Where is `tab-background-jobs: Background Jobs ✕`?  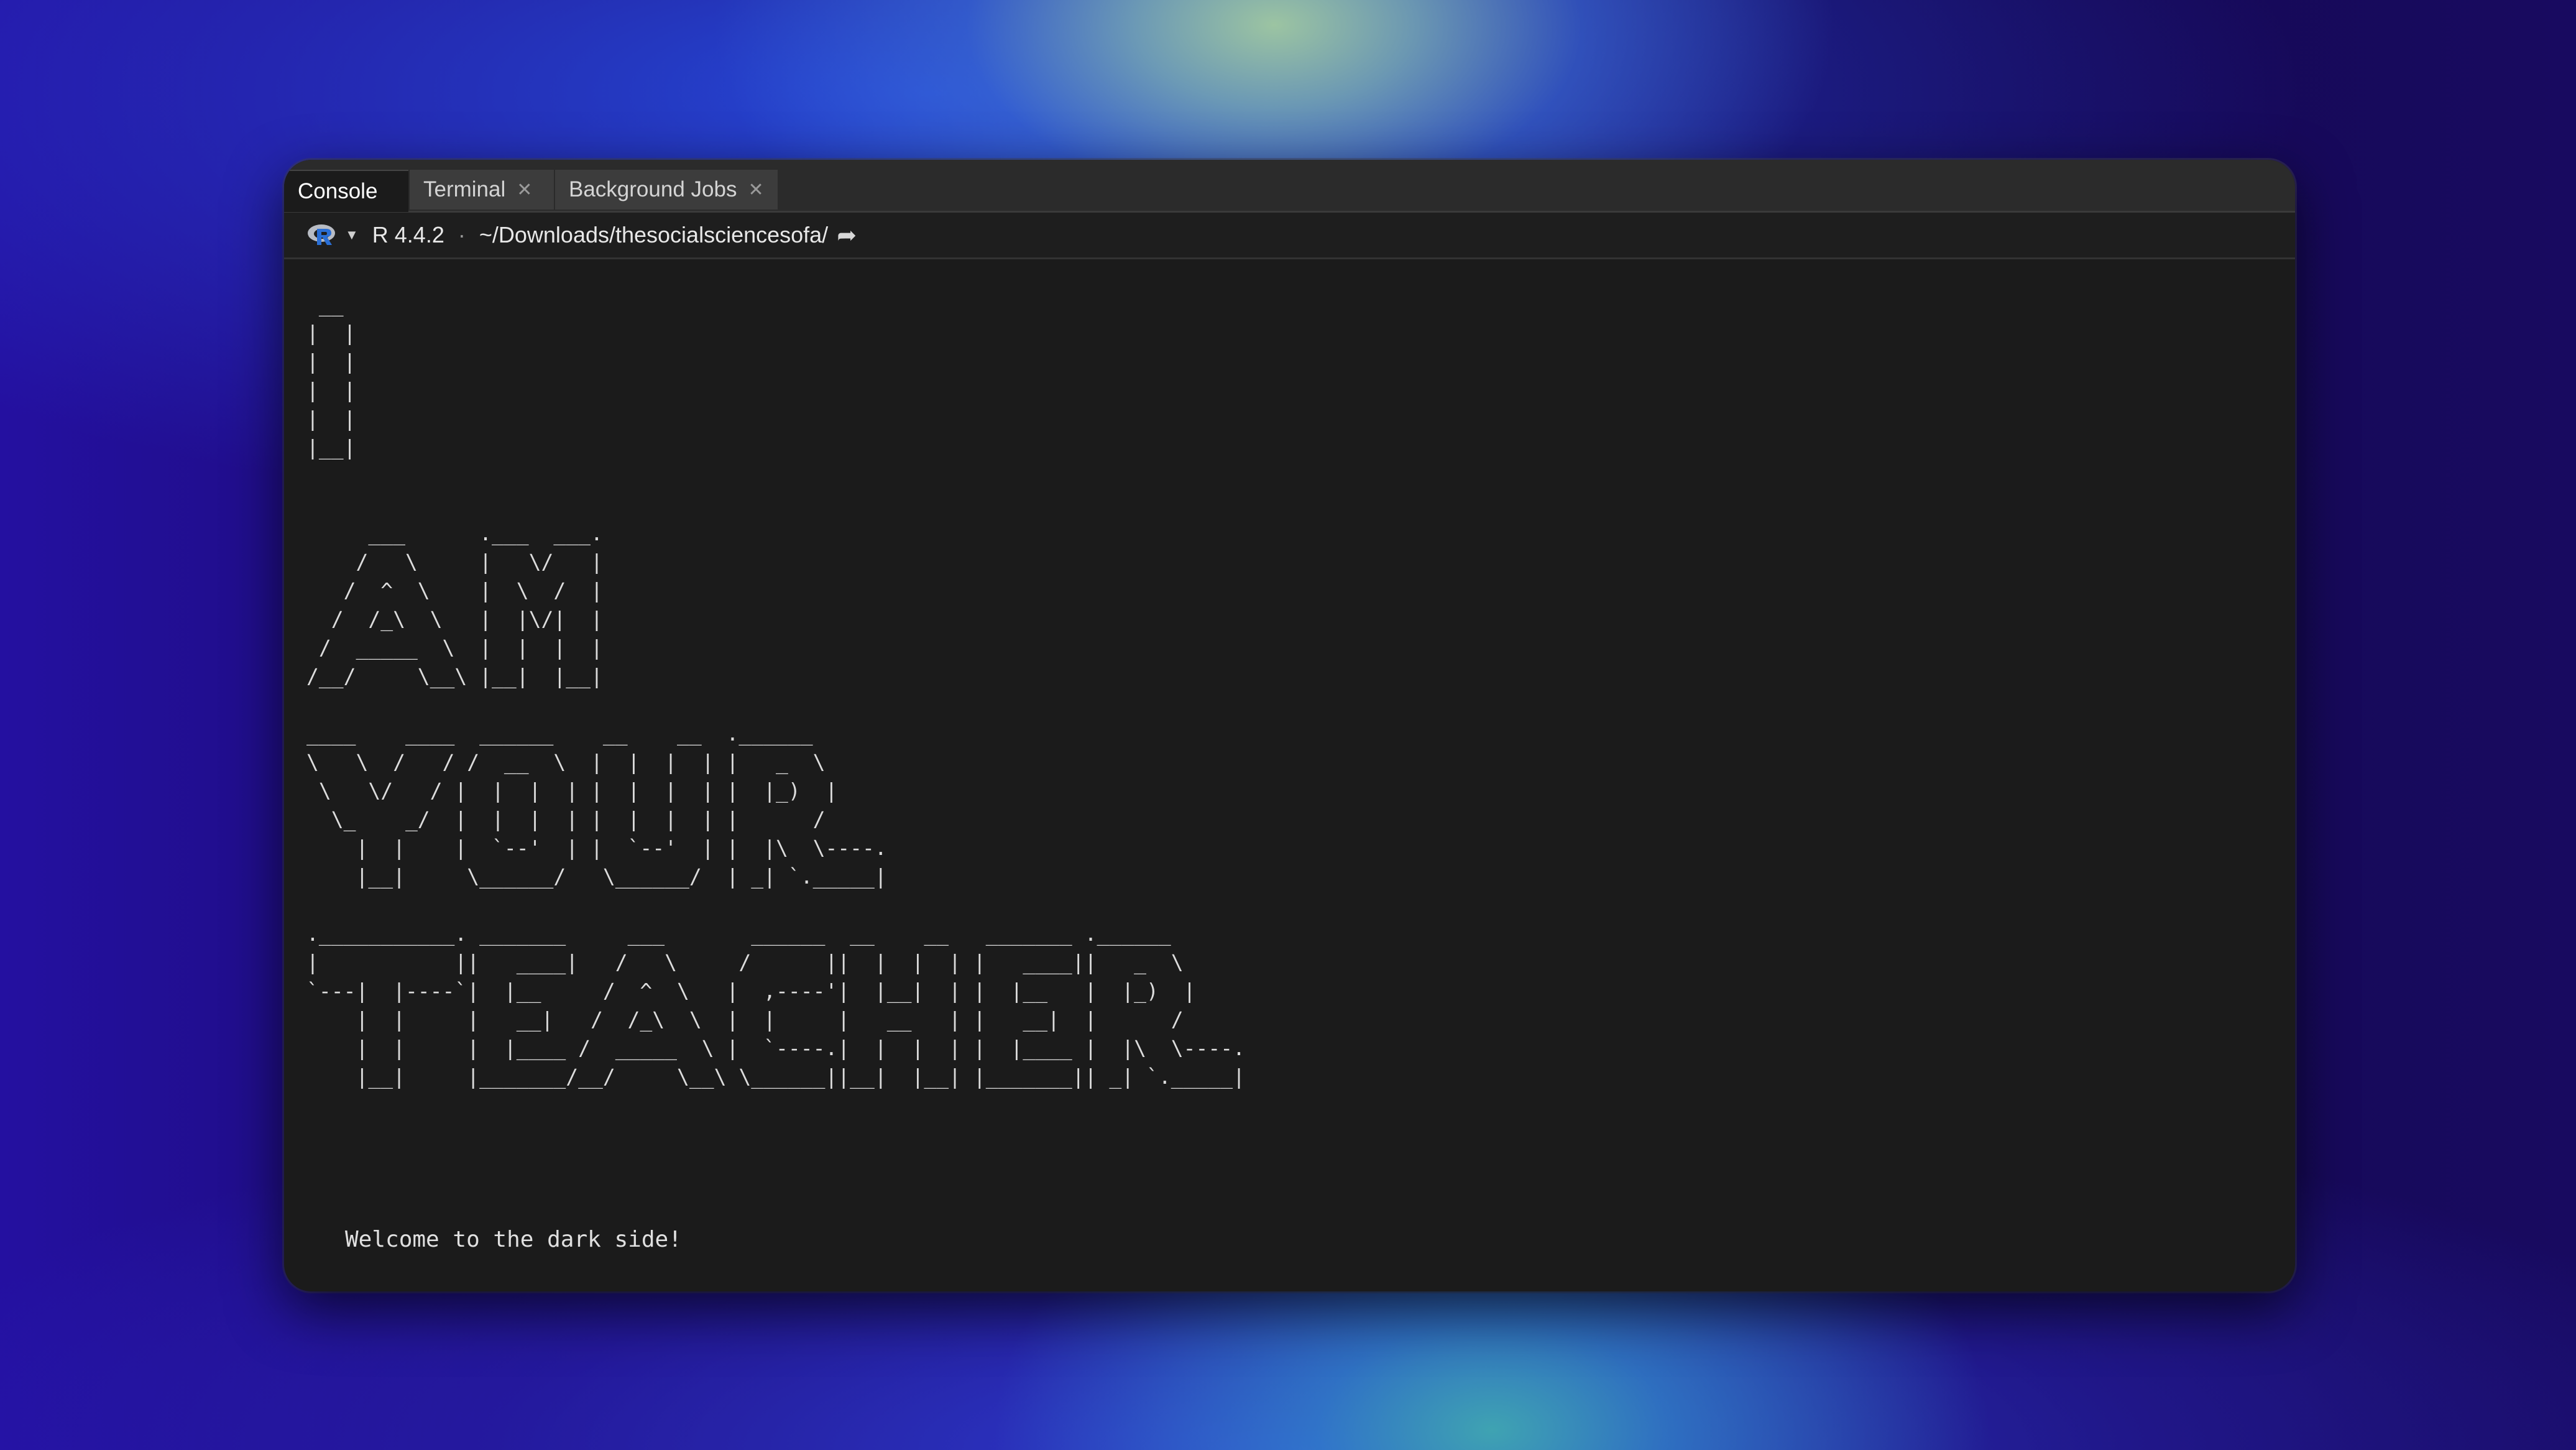 tab-background-jobs: Background Jobs ✕ is located at coordinates (666, 190).